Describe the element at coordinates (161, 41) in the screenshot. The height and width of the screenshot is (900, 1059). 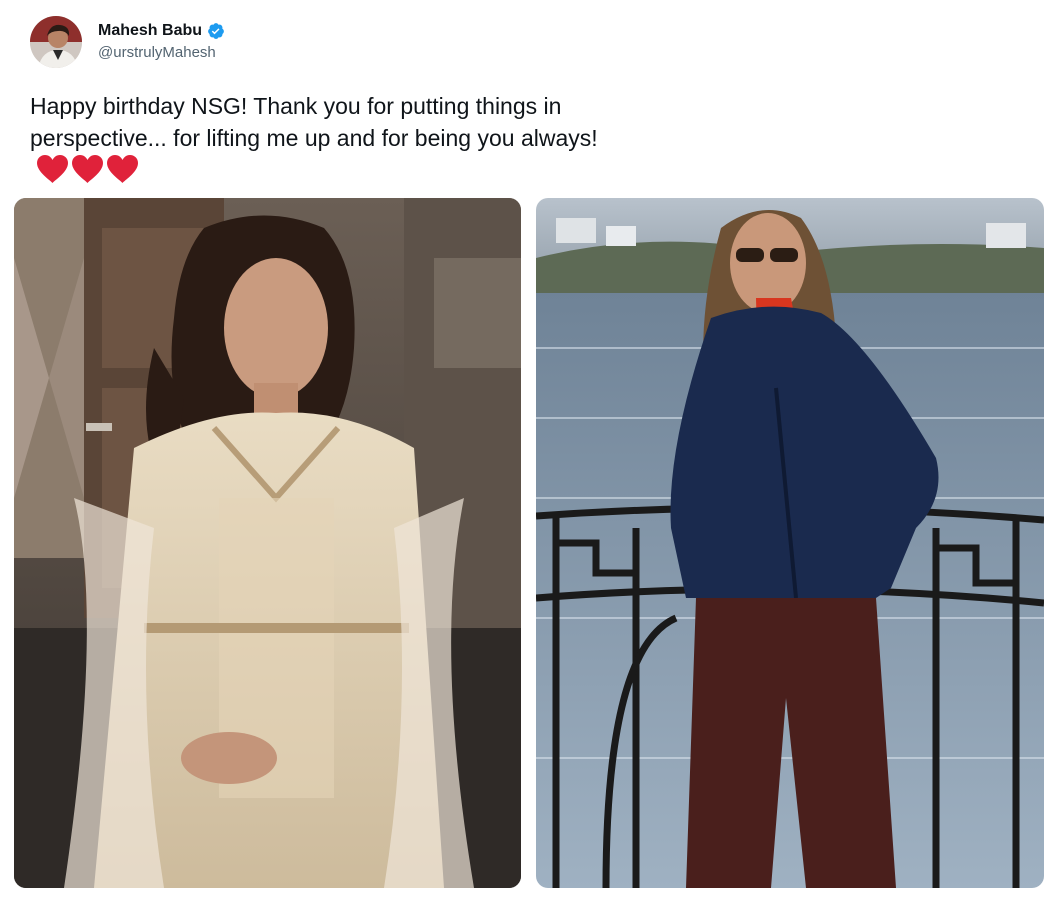
I see `author-info: Mahesh Babu @urstrulyMahesh` at that location.